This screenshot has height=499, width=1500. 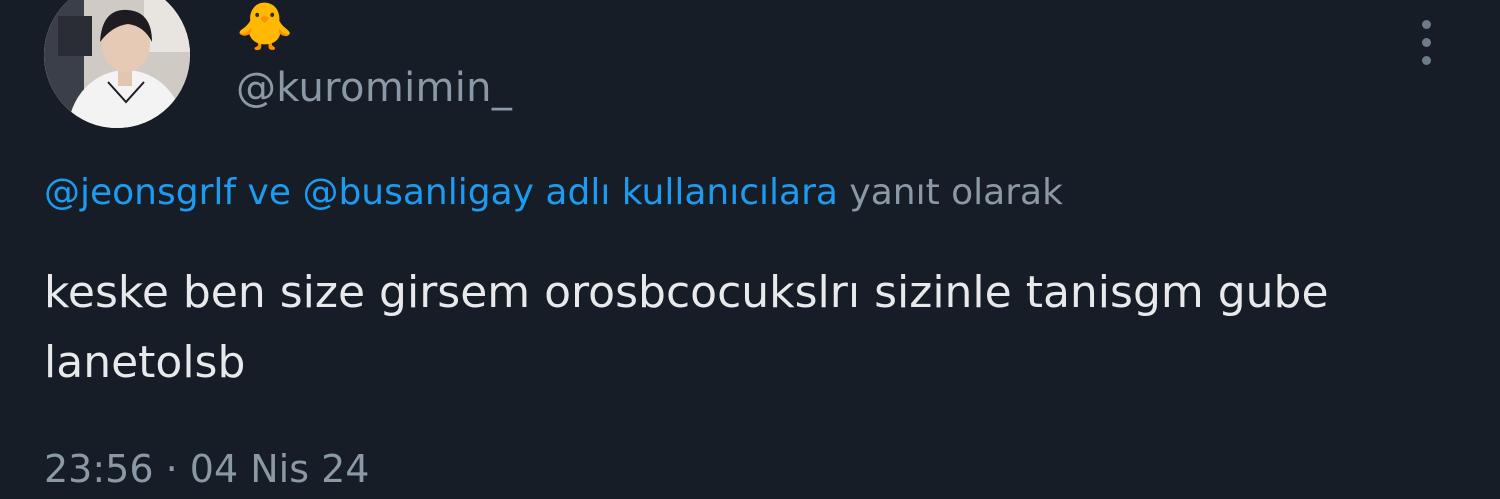 I want to click on user-handle: @kuromimin_, so click(x=374, y=88).